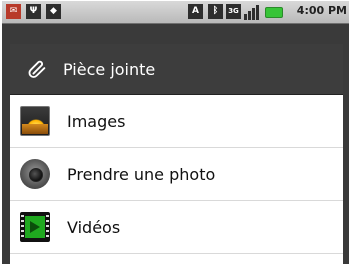 This screenshot has height=267, width=351. I want to click on clock: 4:00 PM, so click(321, 10).